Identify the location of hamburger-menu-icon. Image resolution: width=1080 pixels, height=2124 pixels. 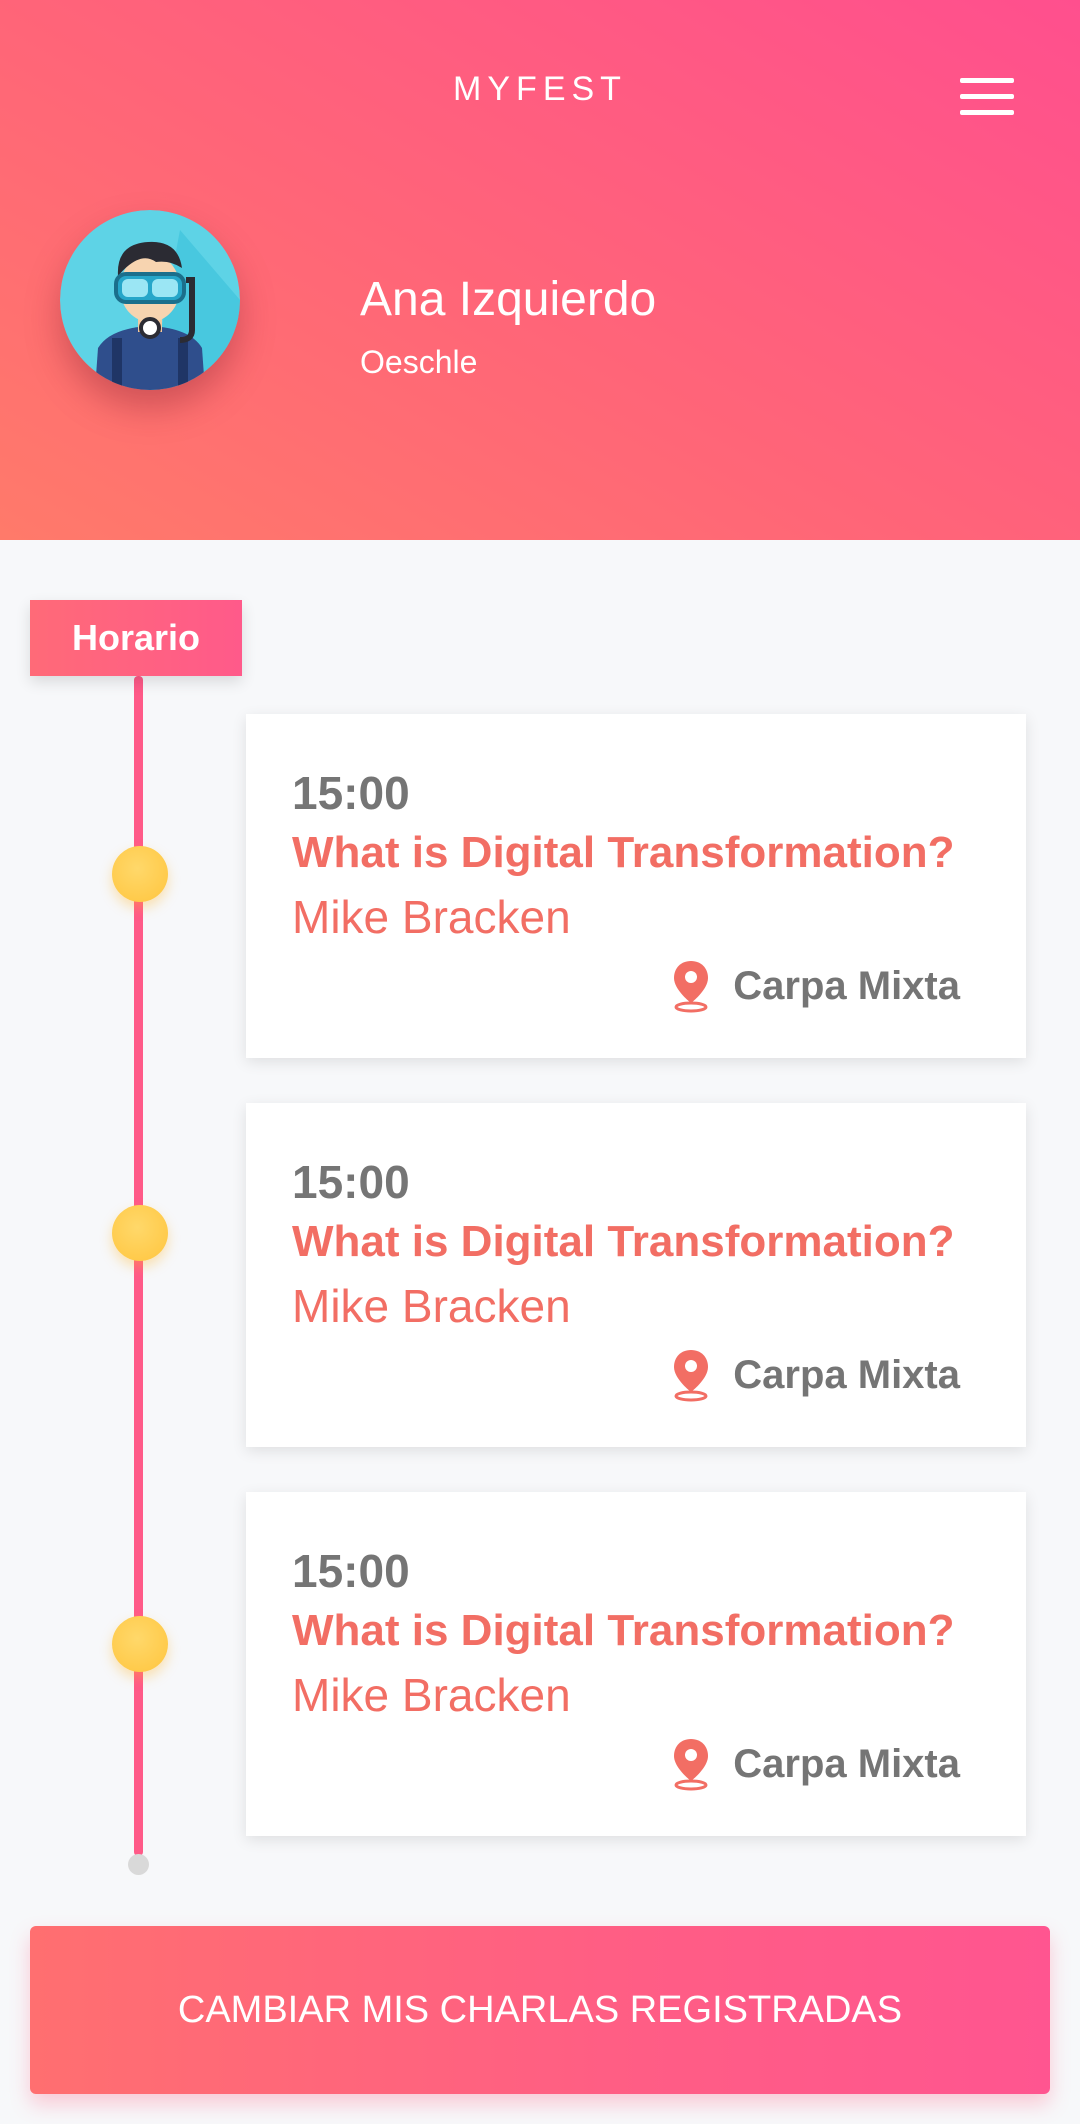
(987, 97).